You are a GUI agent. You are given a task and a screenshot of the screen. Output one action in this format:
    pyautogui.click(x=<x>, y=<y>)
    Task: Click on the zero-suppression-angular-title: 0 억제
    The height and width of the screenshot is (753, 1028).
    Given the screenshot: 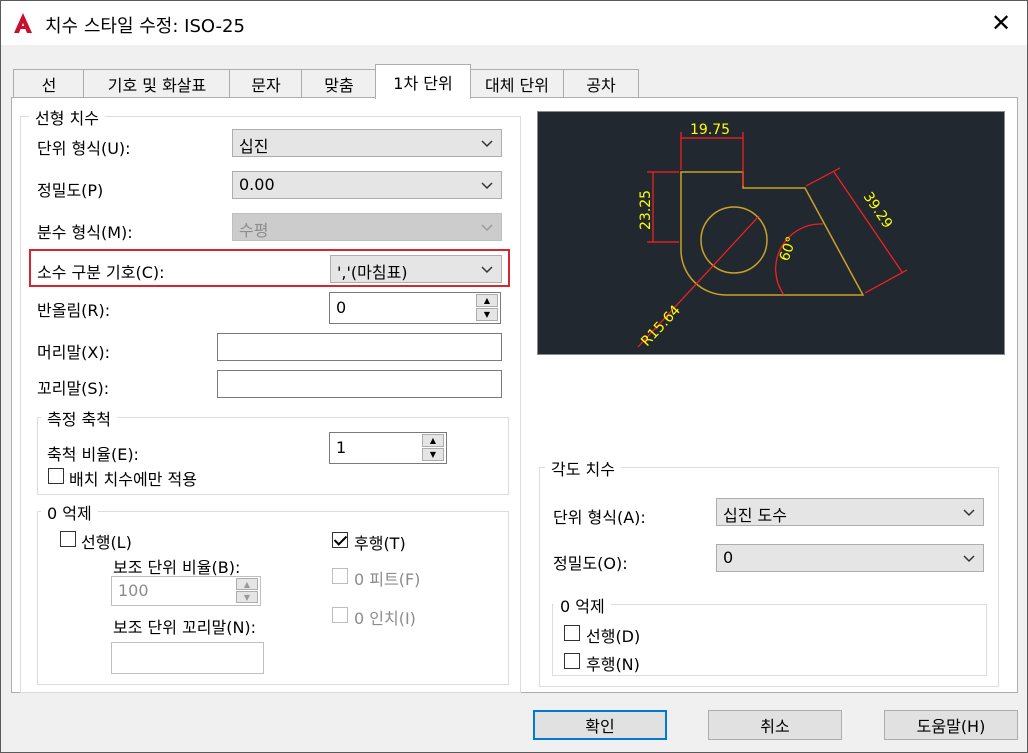 What is the action you would take?
    pyautogui.click(x=582, y=605)
    